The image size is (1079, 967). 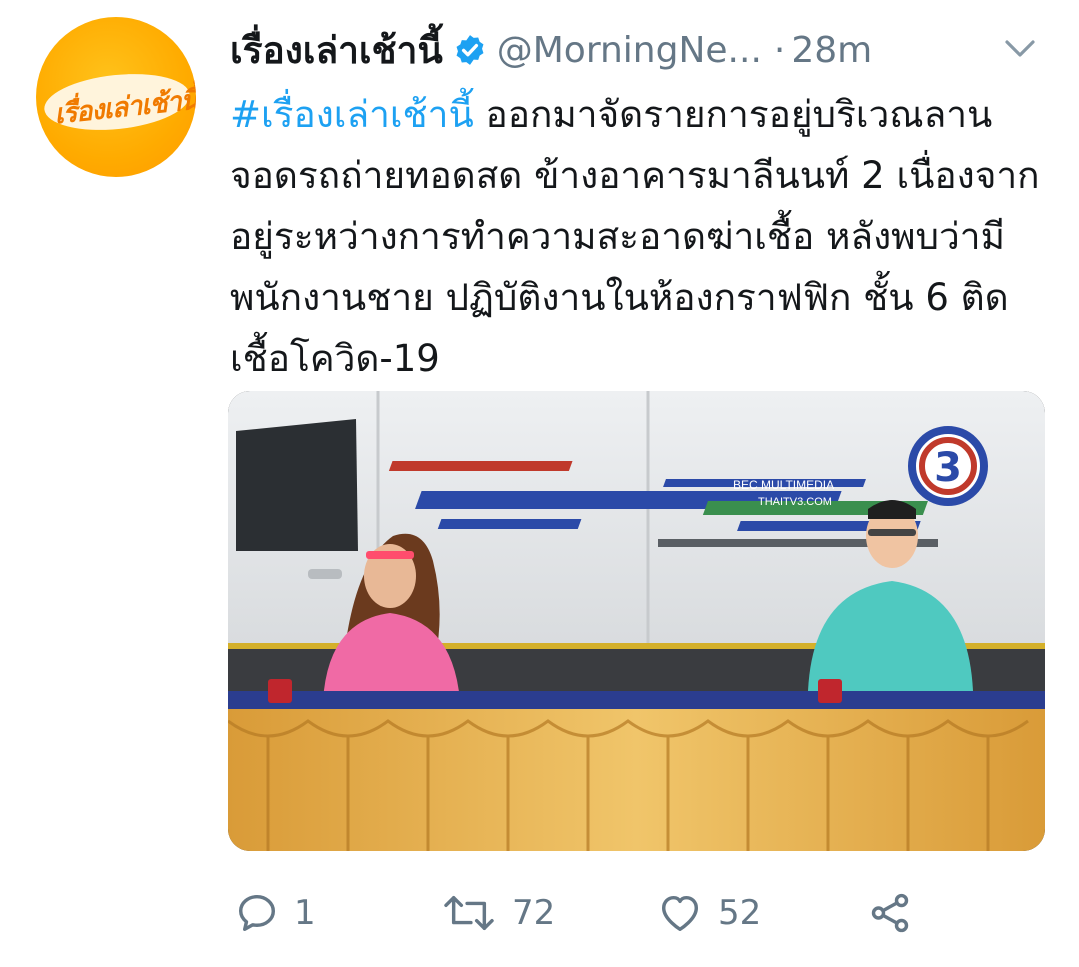 What do you see at coordinates (497, 913) in the screenshot?
I see `retweet-button: 72` at bounding box center [497, 913].